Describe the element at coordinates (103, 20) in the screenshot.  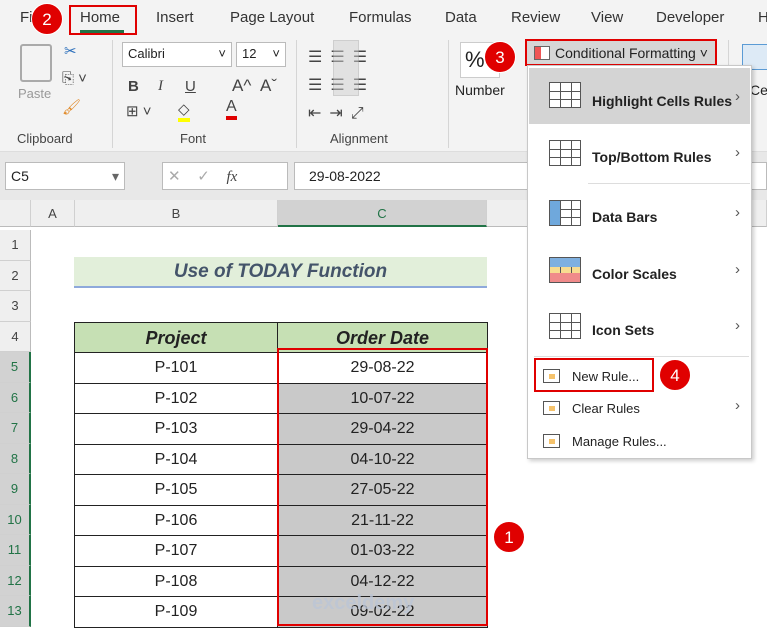
I see `home-highlight-box` at that location.